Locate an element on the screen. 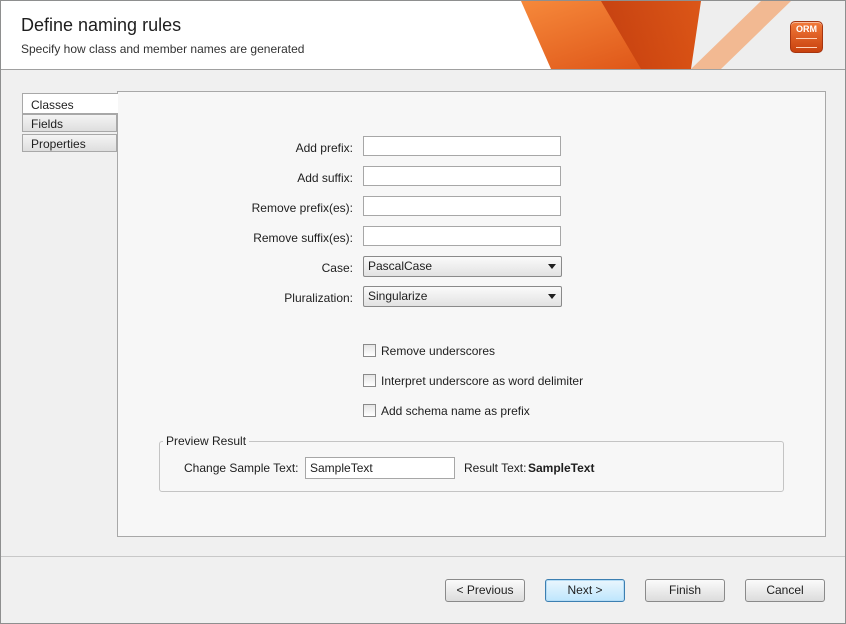 This screenshot has width=846, height=624. schema-prefix-option: Add schema name as prefix is located at coordinates (446, 411).